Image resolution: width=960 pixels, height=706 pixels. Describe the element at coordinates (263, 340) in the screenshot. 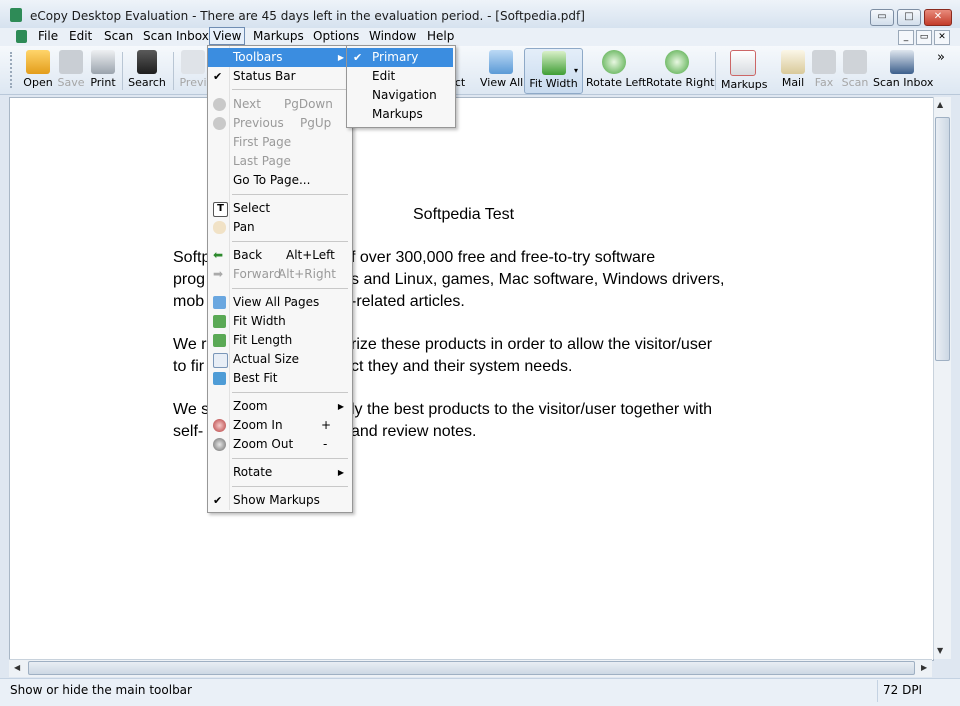

I see `fit-length-label: Fit Length` at that location.